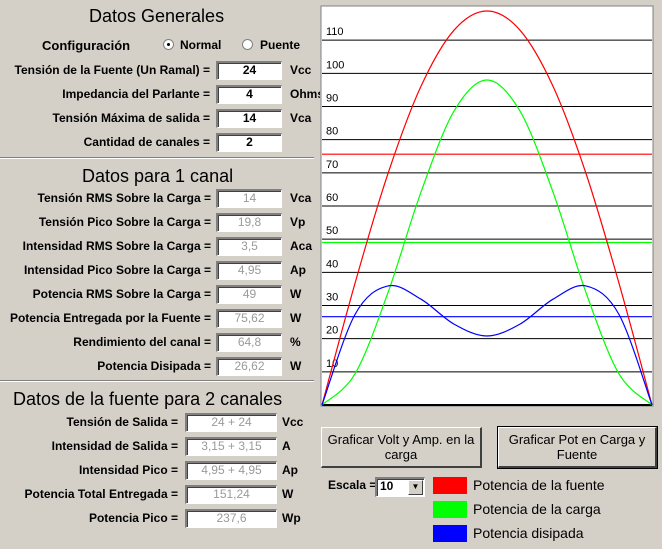  I want to click on peak-power-field: 237,6, so click(231, 518).